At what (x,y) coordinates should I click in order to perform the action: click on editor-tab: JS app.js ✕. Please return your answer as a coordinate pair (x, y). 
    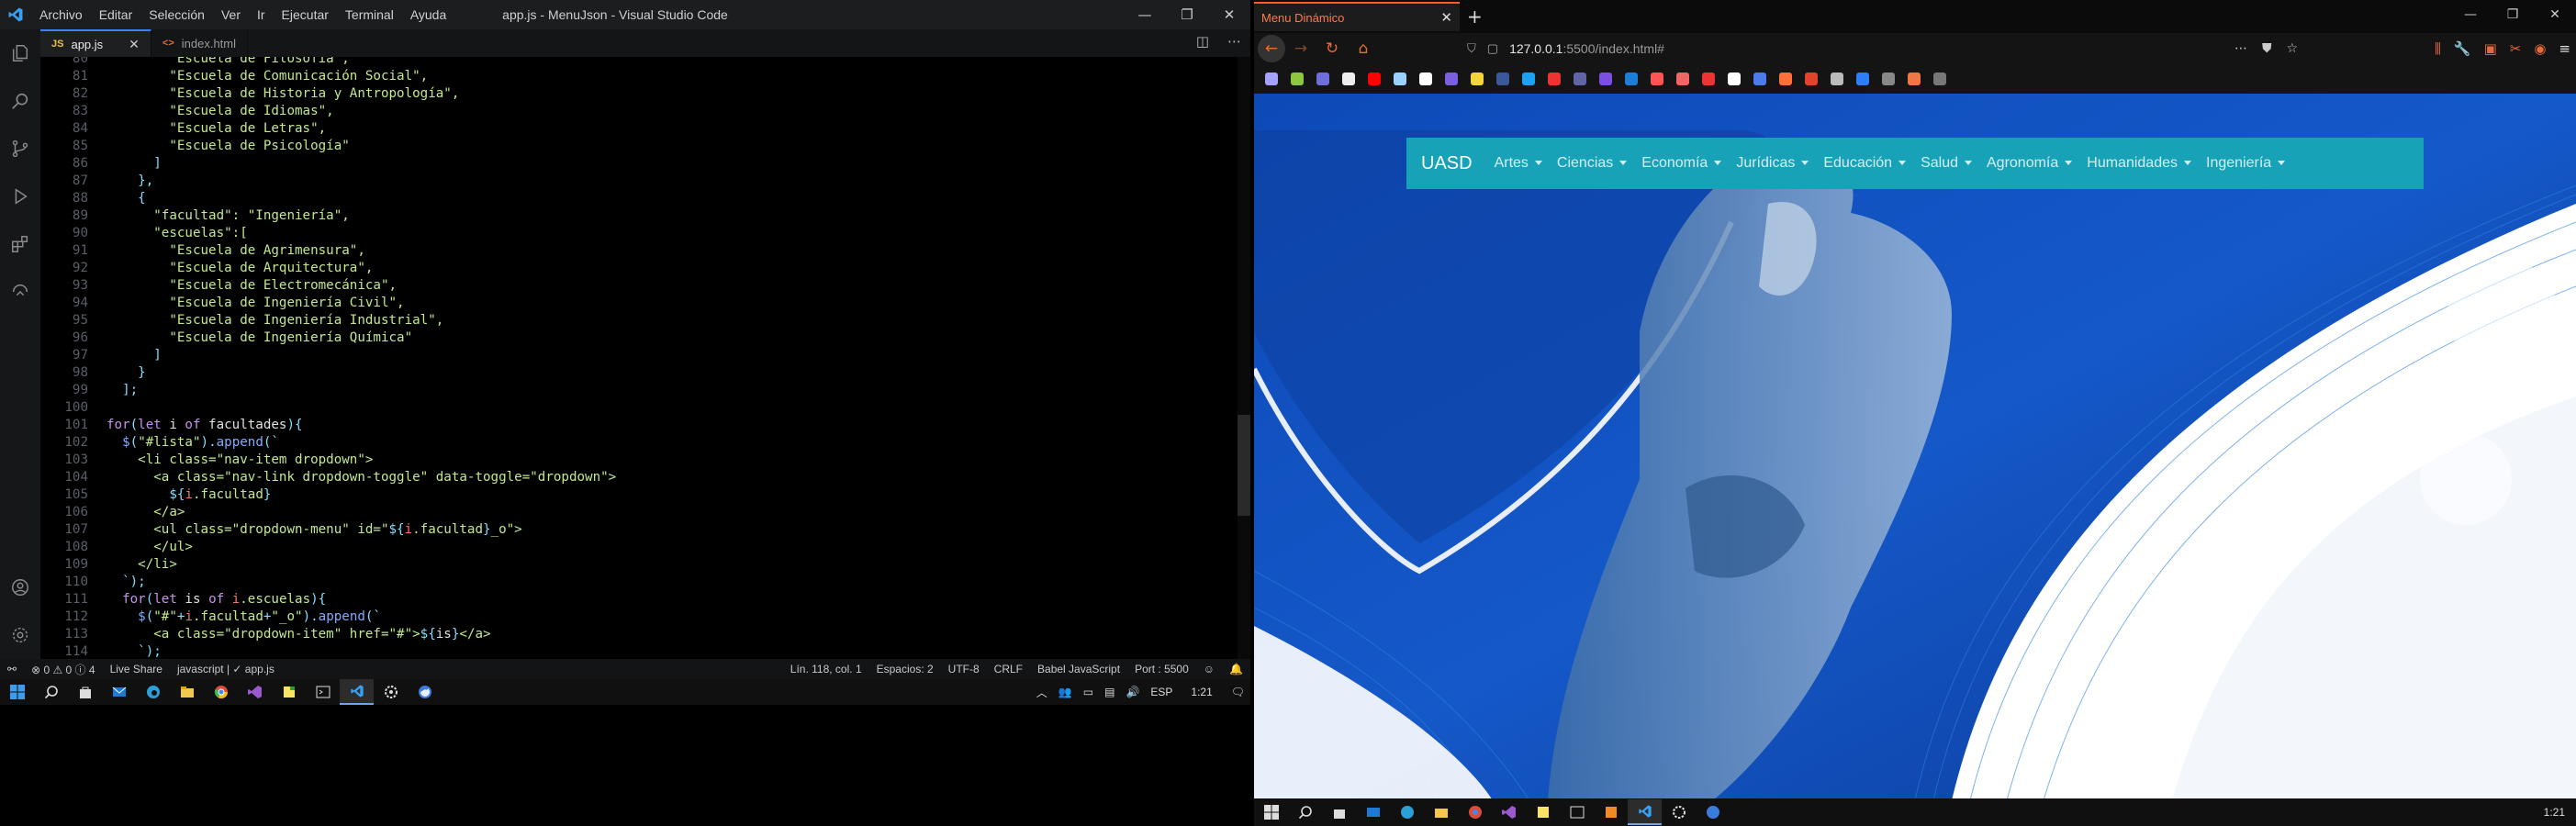
    Looking at the image, I should click on (95, 43).